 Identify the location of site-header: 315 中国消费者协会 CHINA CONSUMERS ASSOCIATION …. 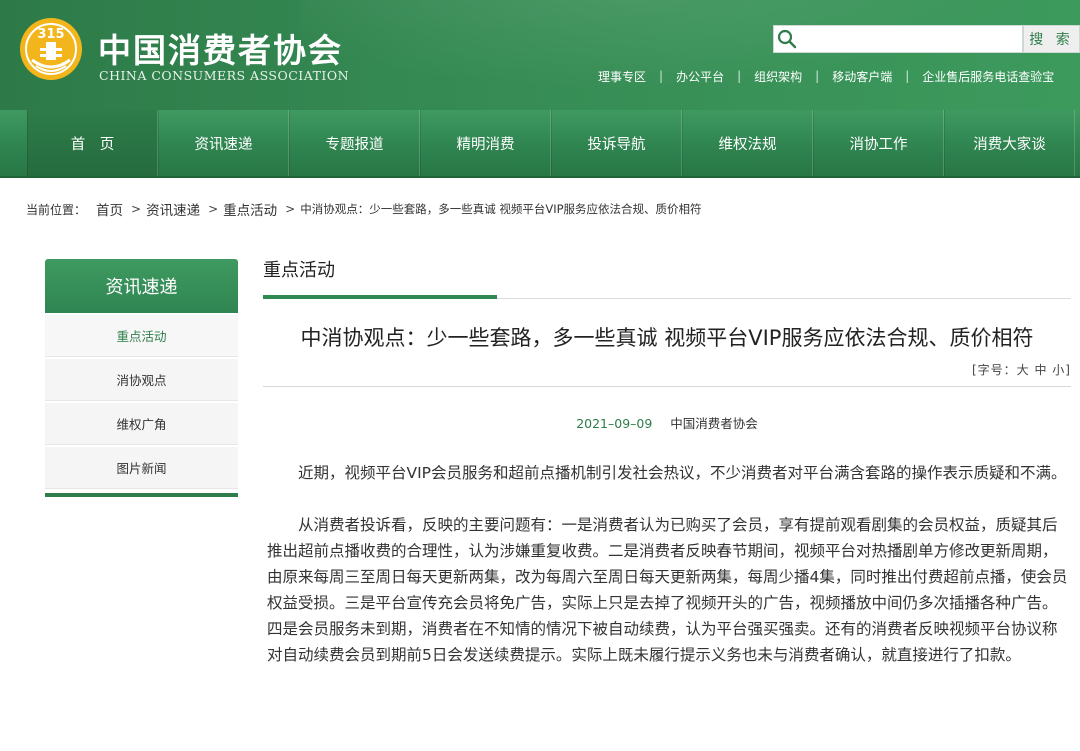
(540, 55).